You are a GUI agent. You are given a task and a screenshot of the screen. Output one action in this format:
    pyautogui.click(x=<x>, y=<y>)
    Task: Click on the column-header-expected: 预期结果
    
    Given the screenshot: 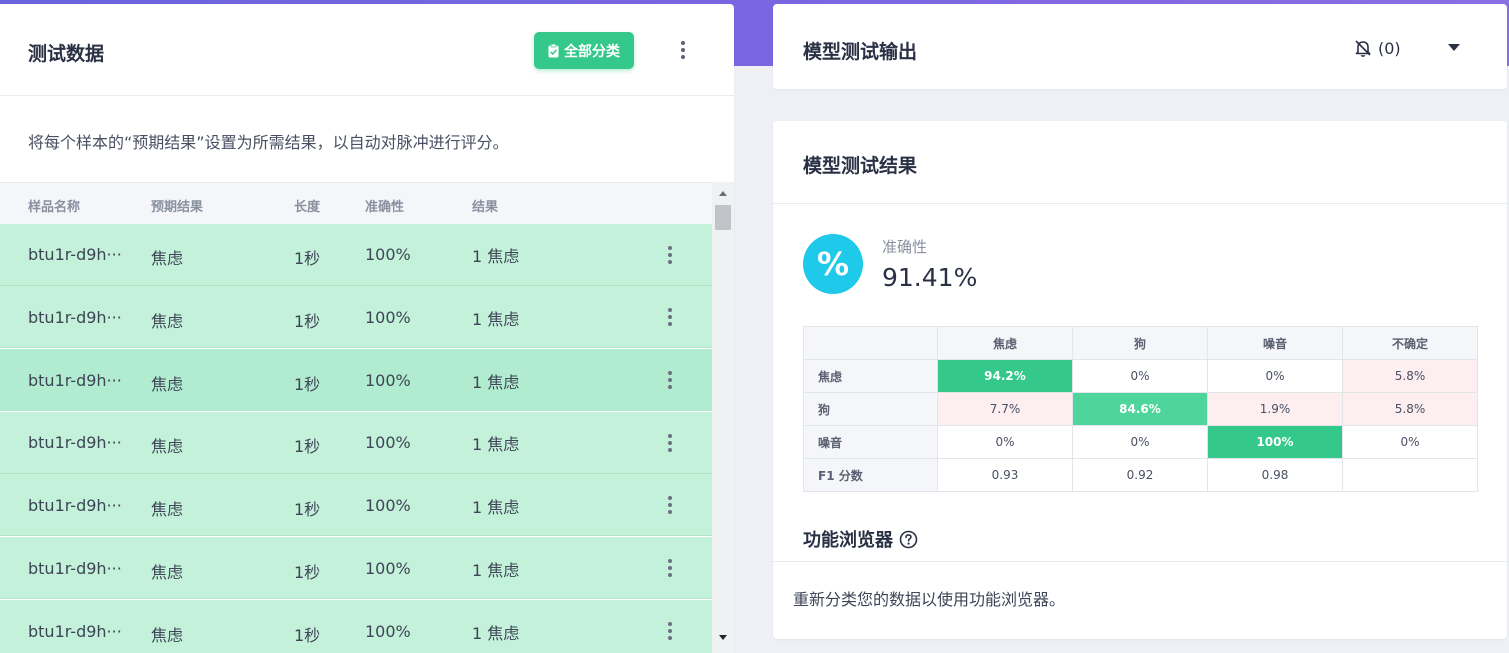 What is the action you would take?
    pyautogui.click(x=177, y=205)
    